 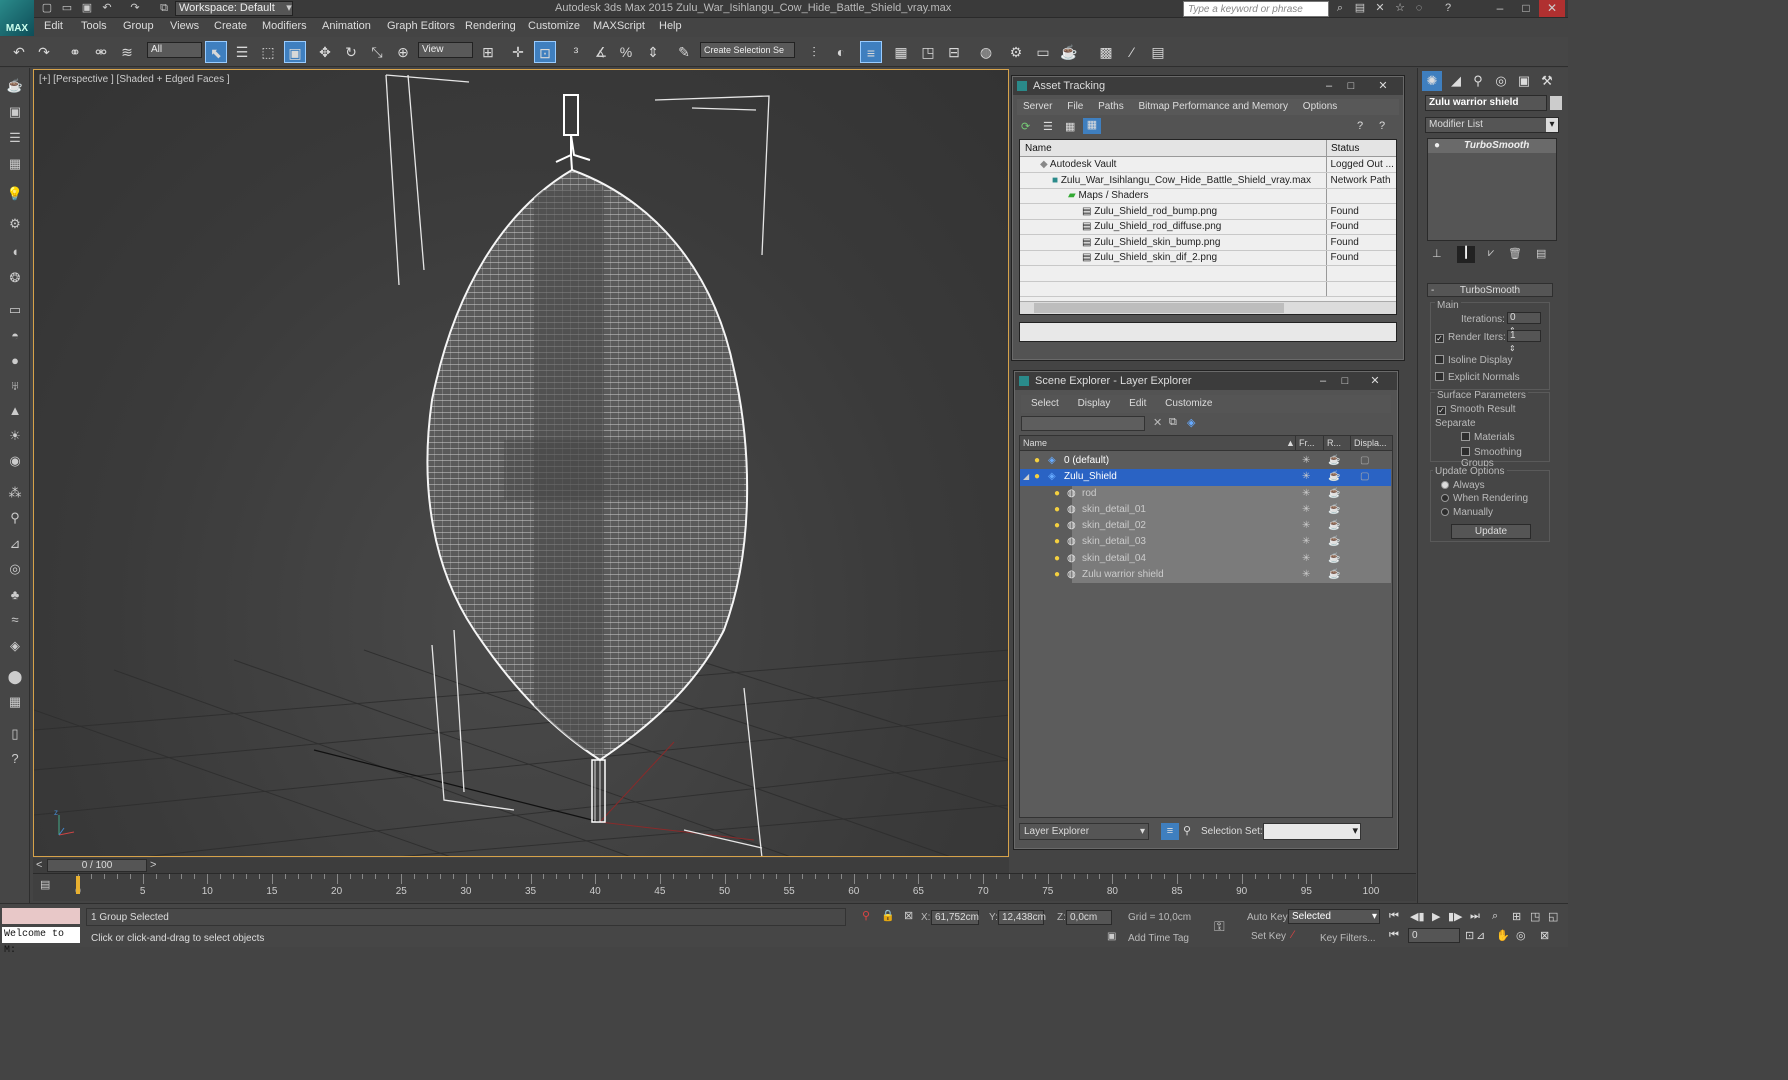 What do you see at coordinates (928, 52) in the screenshot?
I see `curve-editor-icon: ◳` at bounding box center [928, 52].